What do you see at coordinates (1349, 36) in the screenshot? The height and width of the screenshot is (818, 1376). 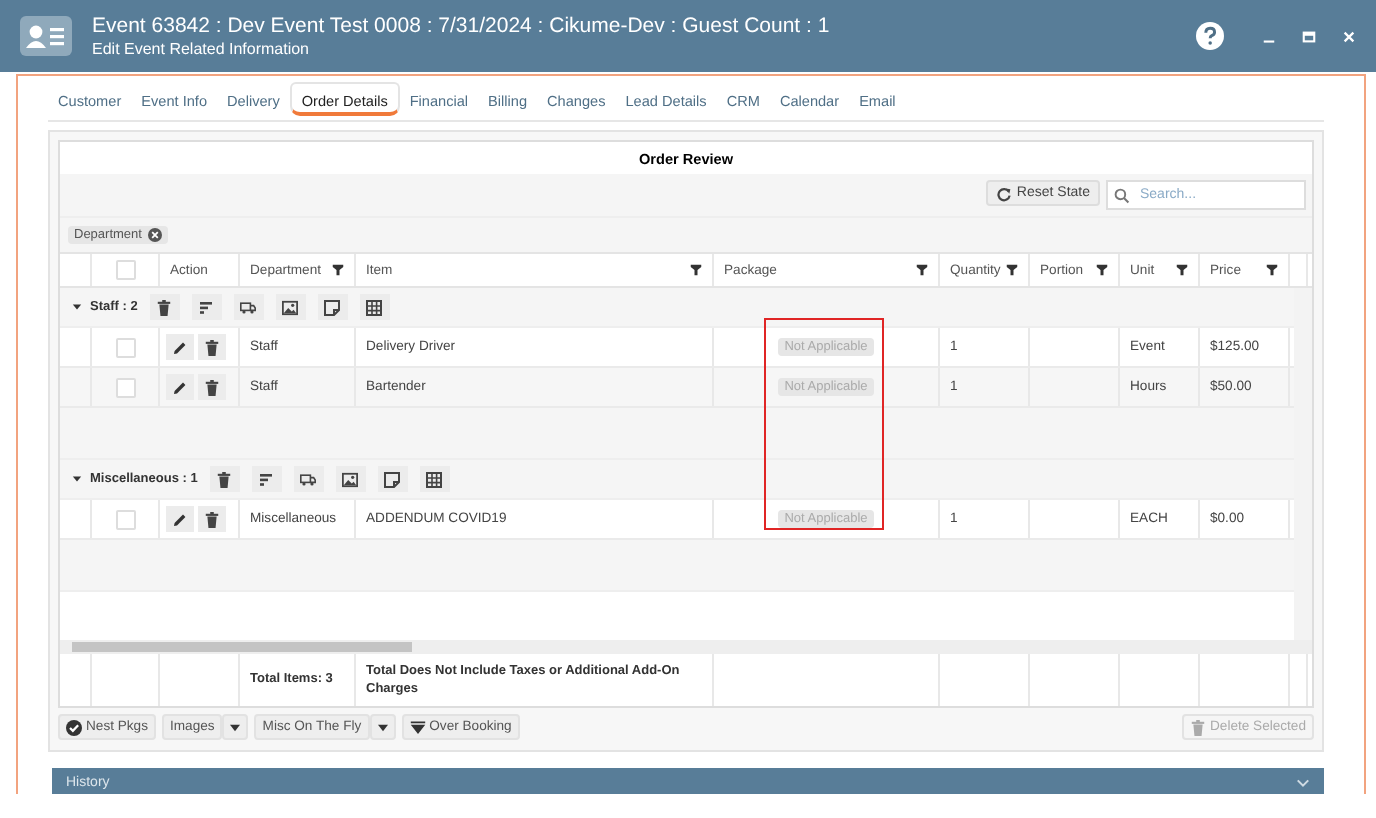 I see `close-icon` at bounding box center [1349, 36].